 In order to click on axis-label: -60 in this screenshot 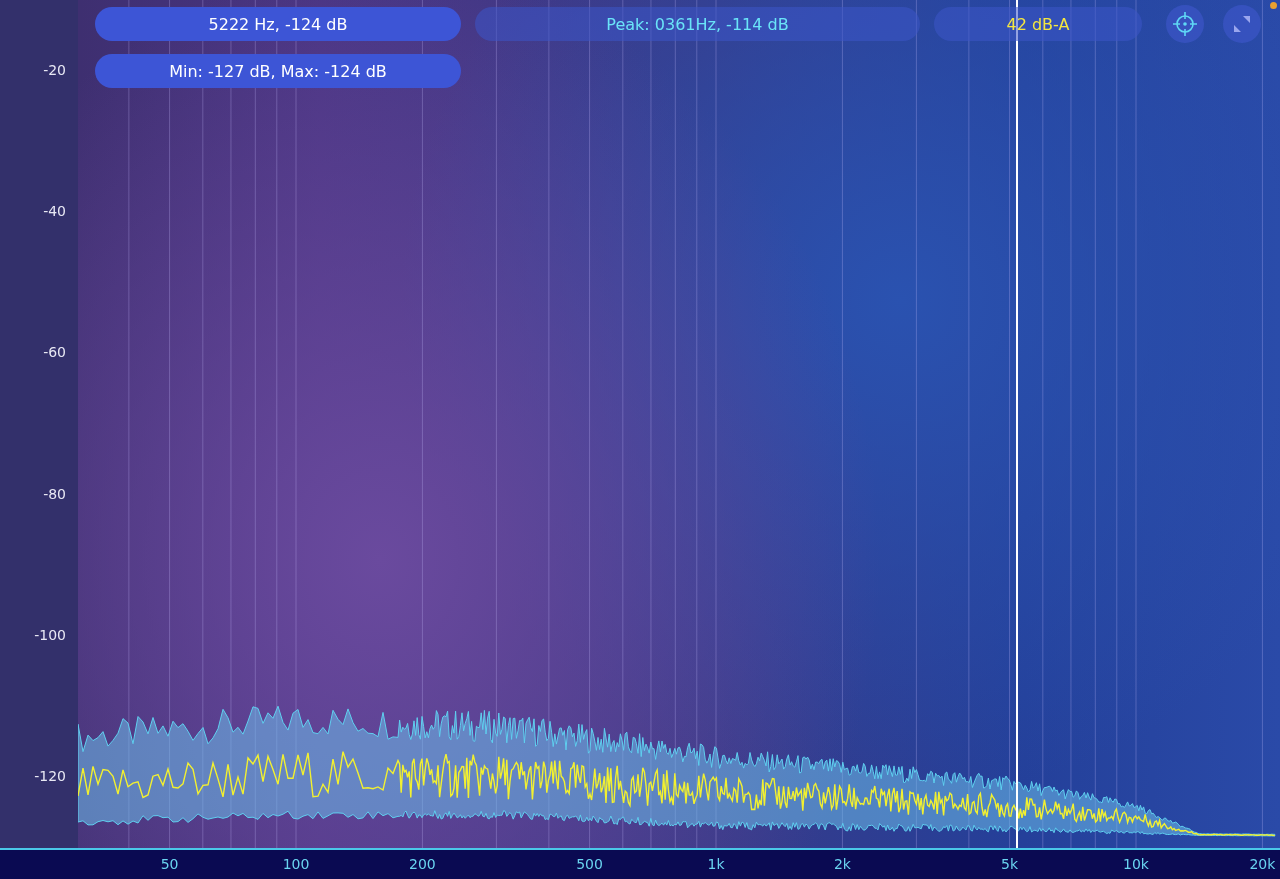, I will do `click(54, 352)`.